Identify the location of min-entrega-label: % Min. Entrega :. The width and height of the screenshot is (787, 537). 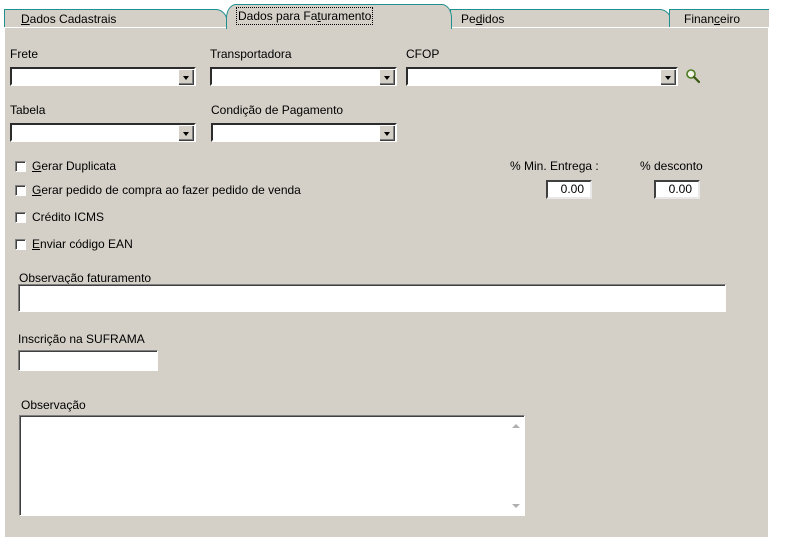
(554, 166).